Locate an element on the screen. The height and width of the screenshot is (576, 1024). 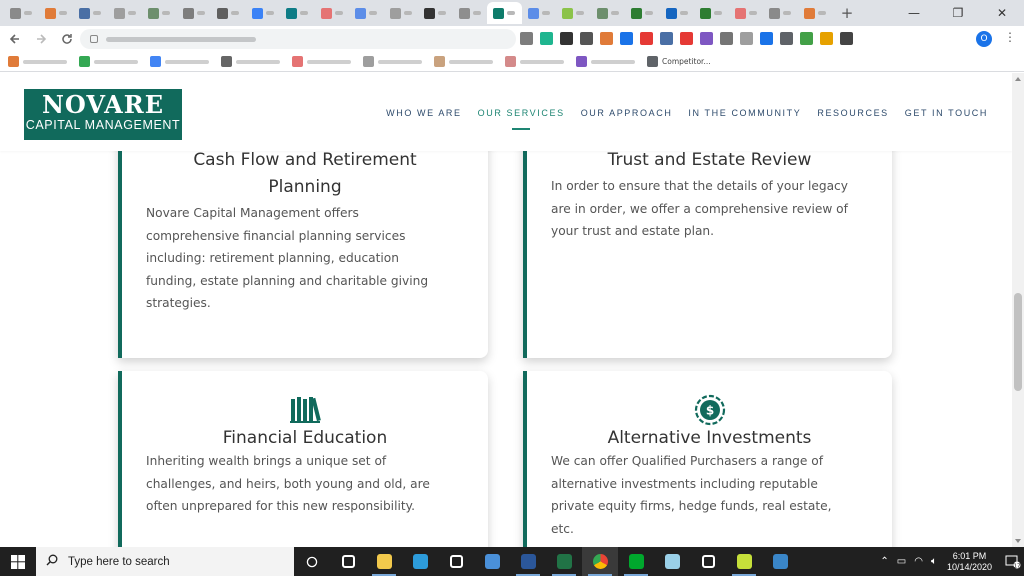
cortana-icon is located at coordinates (312, 561).